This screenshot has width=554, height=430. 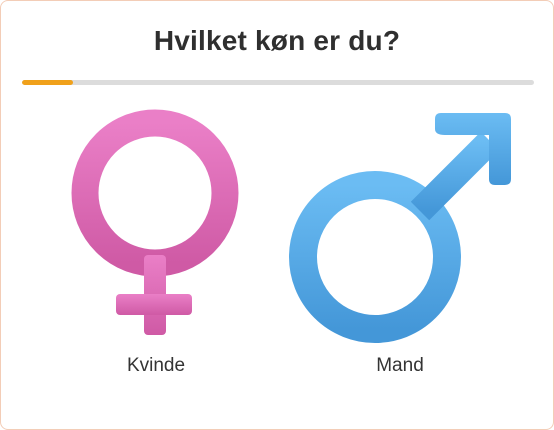 I want to click on option-male-label: Mand, so click(x=400, y=365).